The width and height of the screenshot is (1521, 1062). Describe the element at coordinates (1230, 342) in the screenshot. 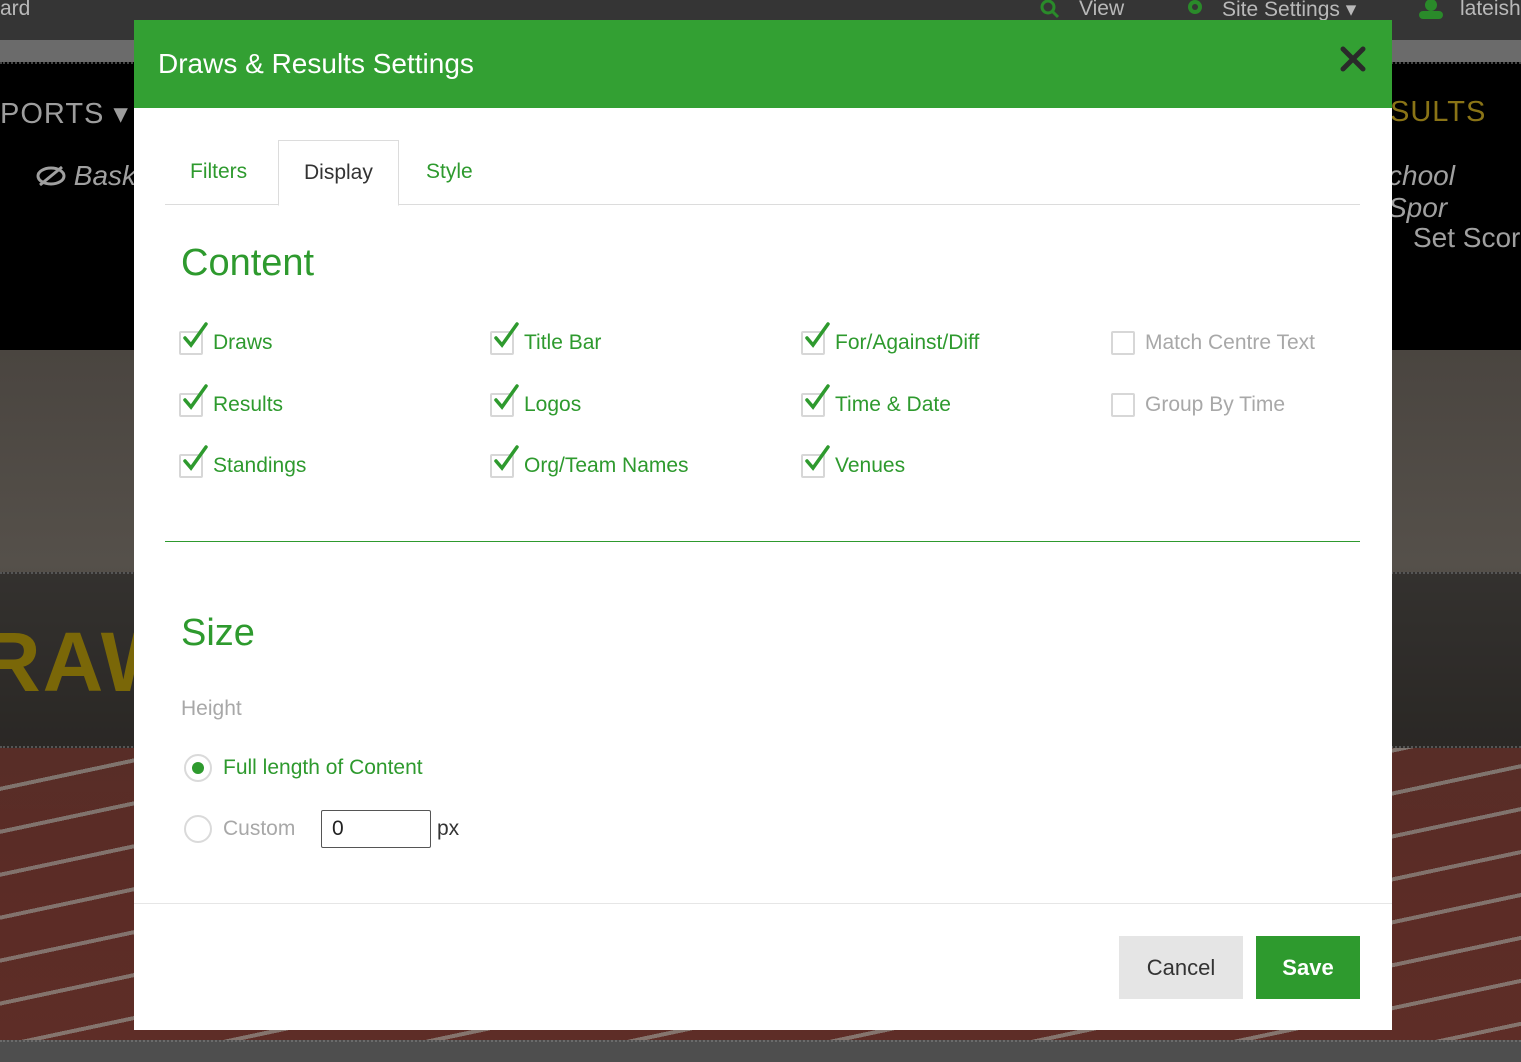

I see `checkbox-match-centre-text-label: Match Centre Text` at that location.